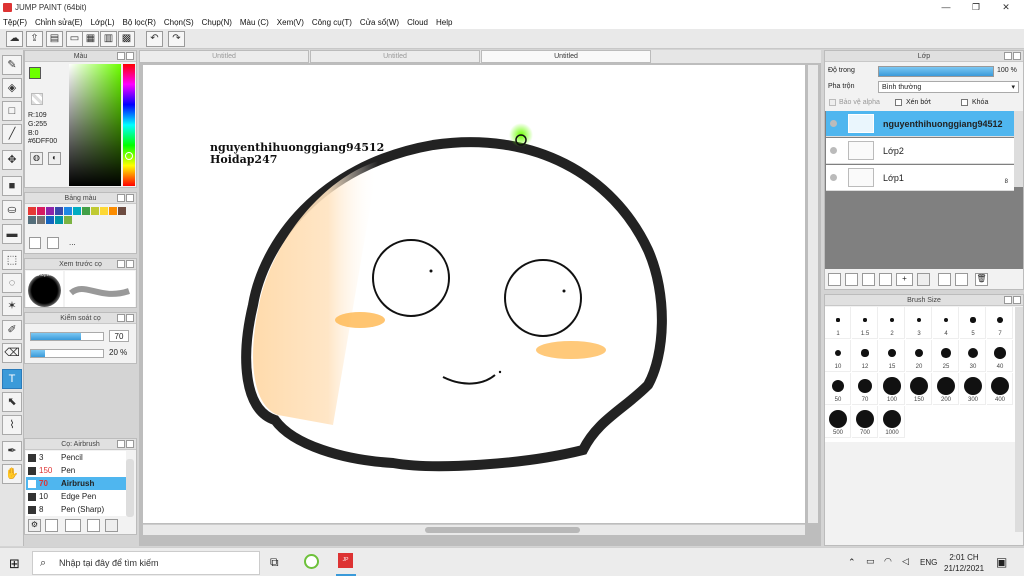 The image size is (1024, 576). What do you see at coordinates (904, 279) in the screenshot?
I see `add-layer-dropdown-icon: +` at bounding box center [904, 279].